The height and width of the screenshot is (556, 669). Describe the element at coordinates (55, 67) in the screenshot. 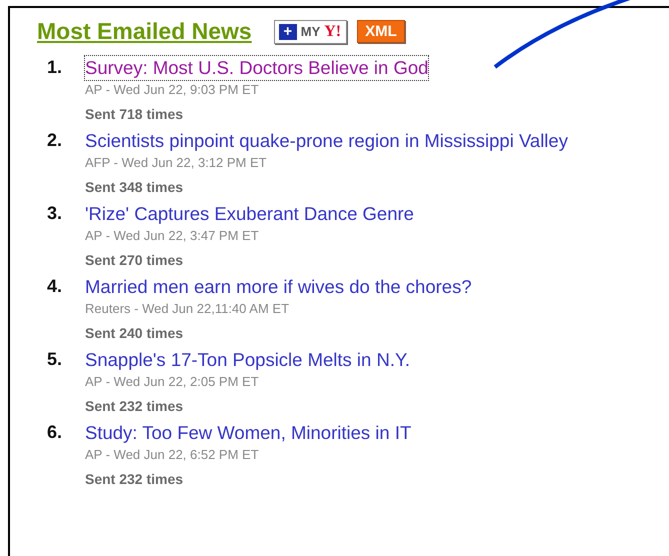

I see `list-number: 1.` at that location.